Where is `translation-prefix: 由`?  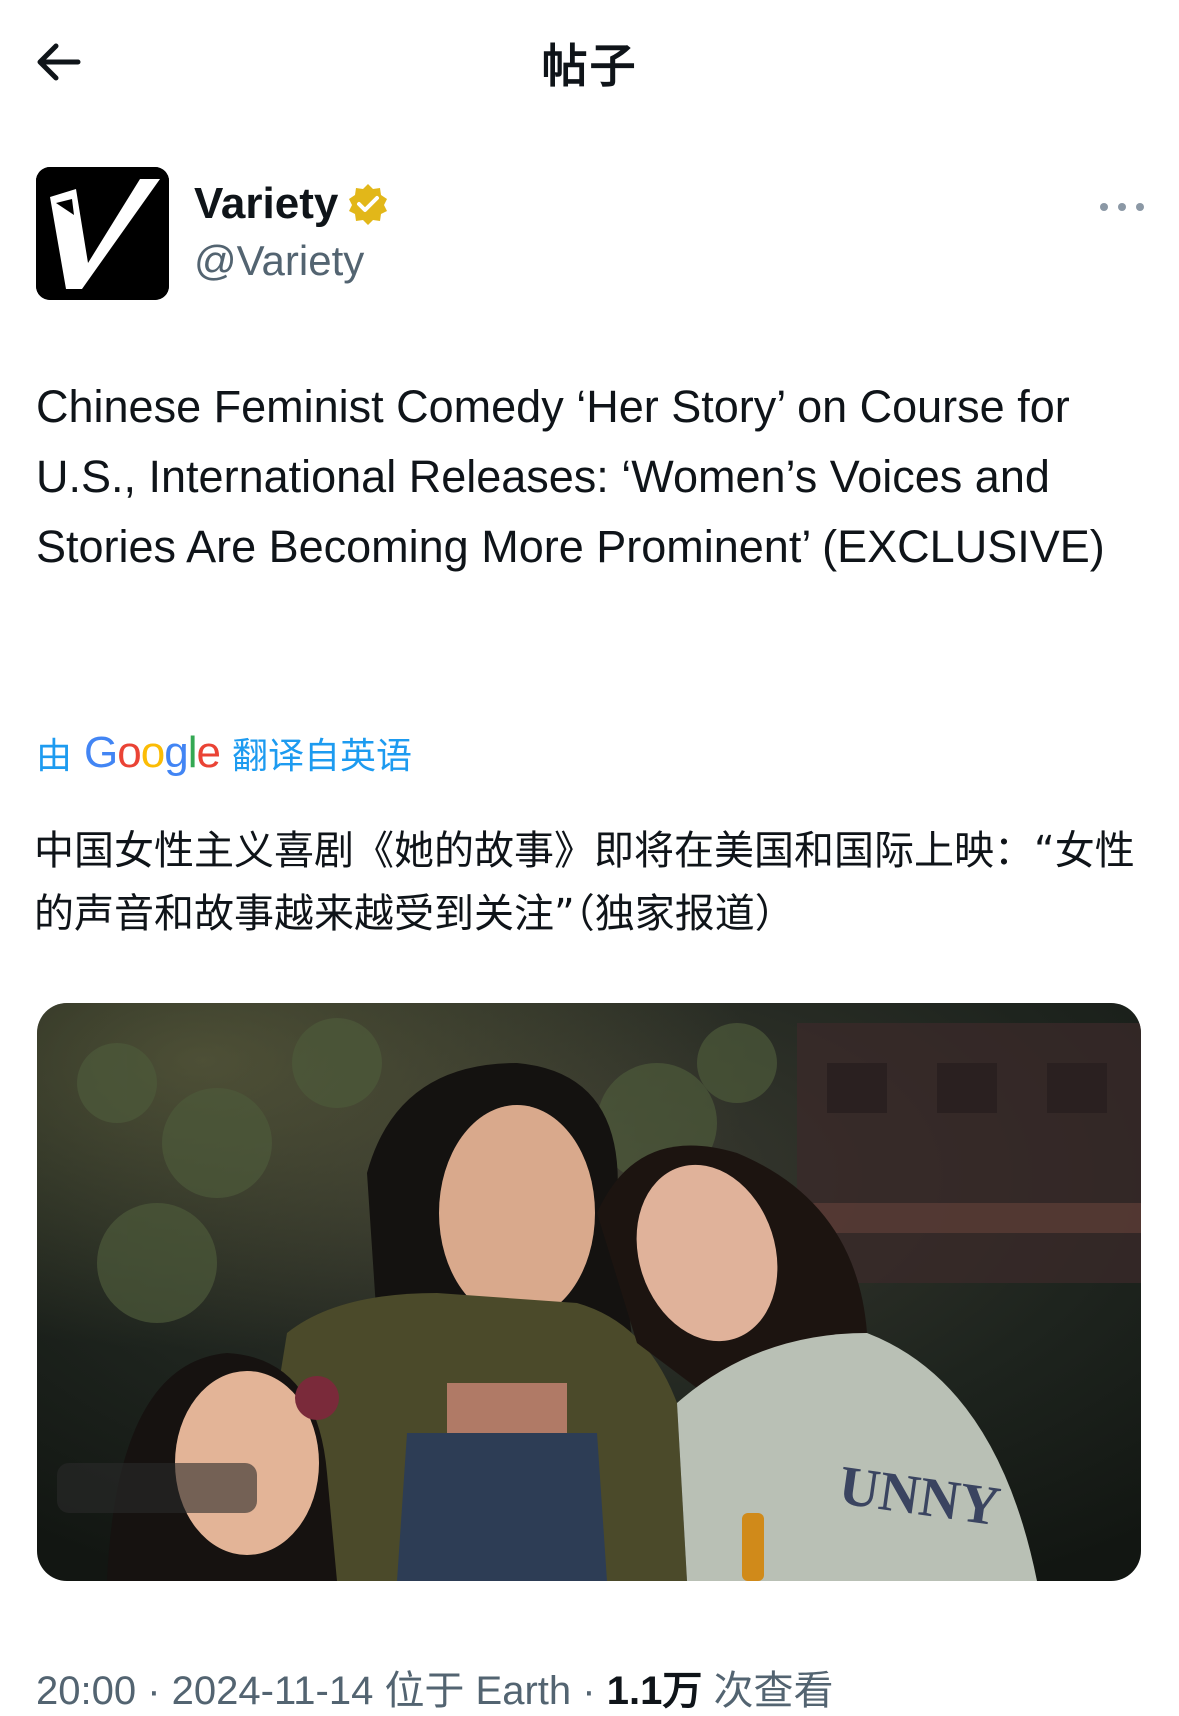
translation-prefix: 由 is located at coordinates (54, 756).